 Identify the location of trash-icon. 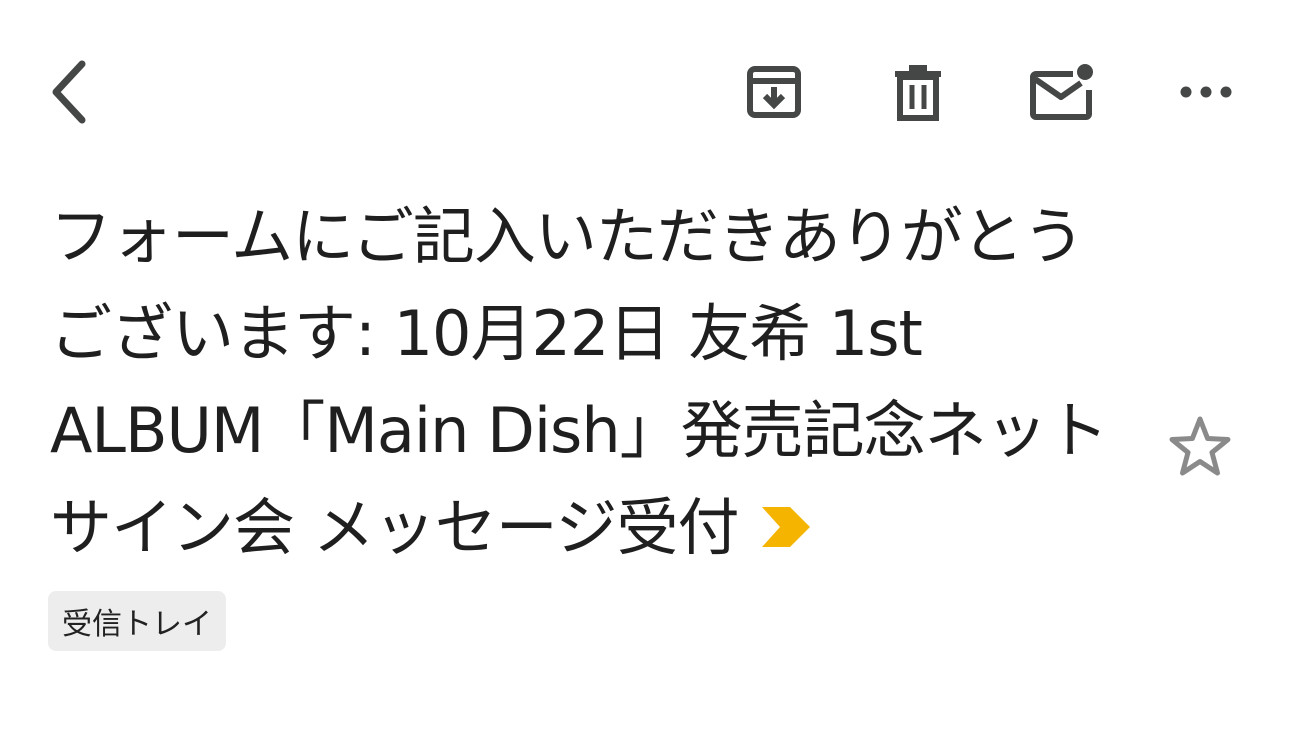
(918, 92).